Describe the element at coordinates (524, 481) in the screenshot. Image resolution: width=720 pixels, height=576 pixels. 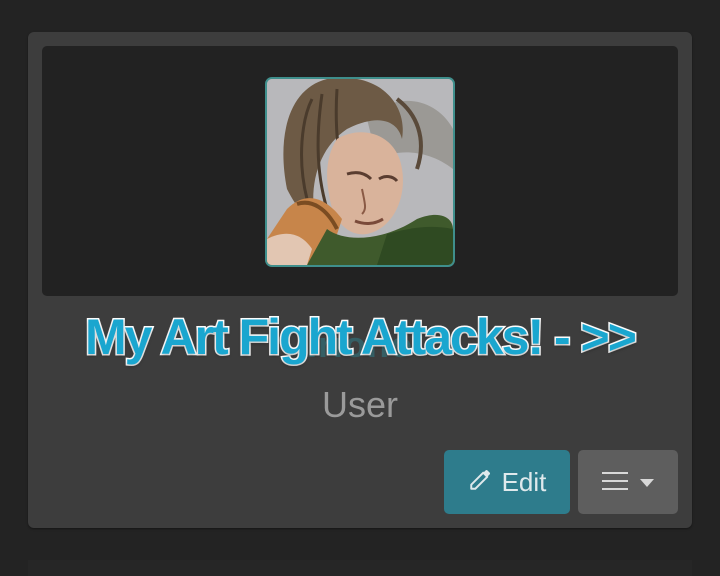
I see `edit-button-label: Edit` at that location.